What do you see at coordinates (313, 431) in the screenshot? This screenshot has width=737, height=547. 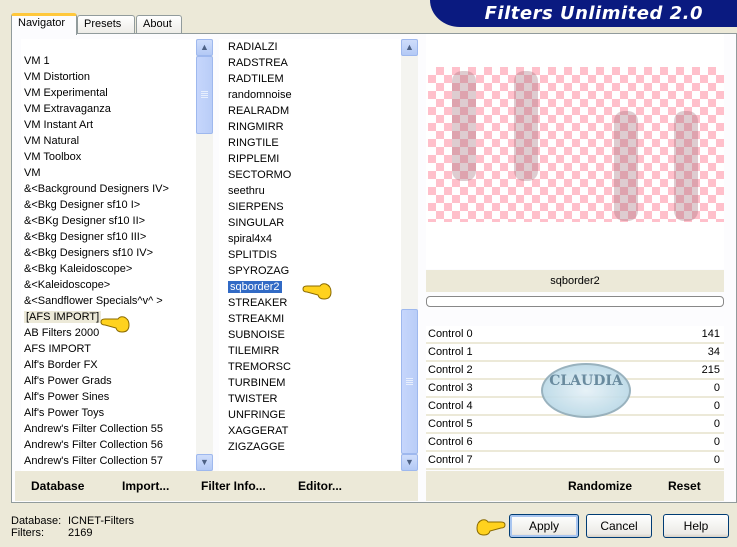 I see `list-item: XAGGERAT` at bounding box center [313, 431].